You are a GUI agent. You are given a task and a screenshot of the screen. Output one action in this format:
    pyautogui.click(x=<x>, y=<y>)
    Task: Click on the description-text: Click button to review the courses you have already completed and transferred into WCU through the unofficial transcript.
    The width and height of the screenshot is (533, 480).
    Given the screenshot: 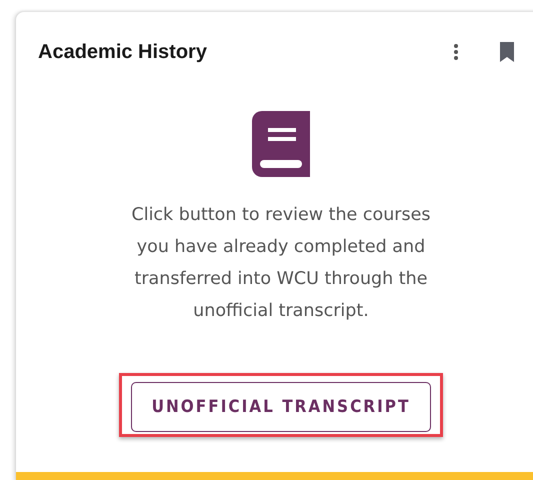 What is the action you would take?
    pyautogui.click(x=281, y=263)
    